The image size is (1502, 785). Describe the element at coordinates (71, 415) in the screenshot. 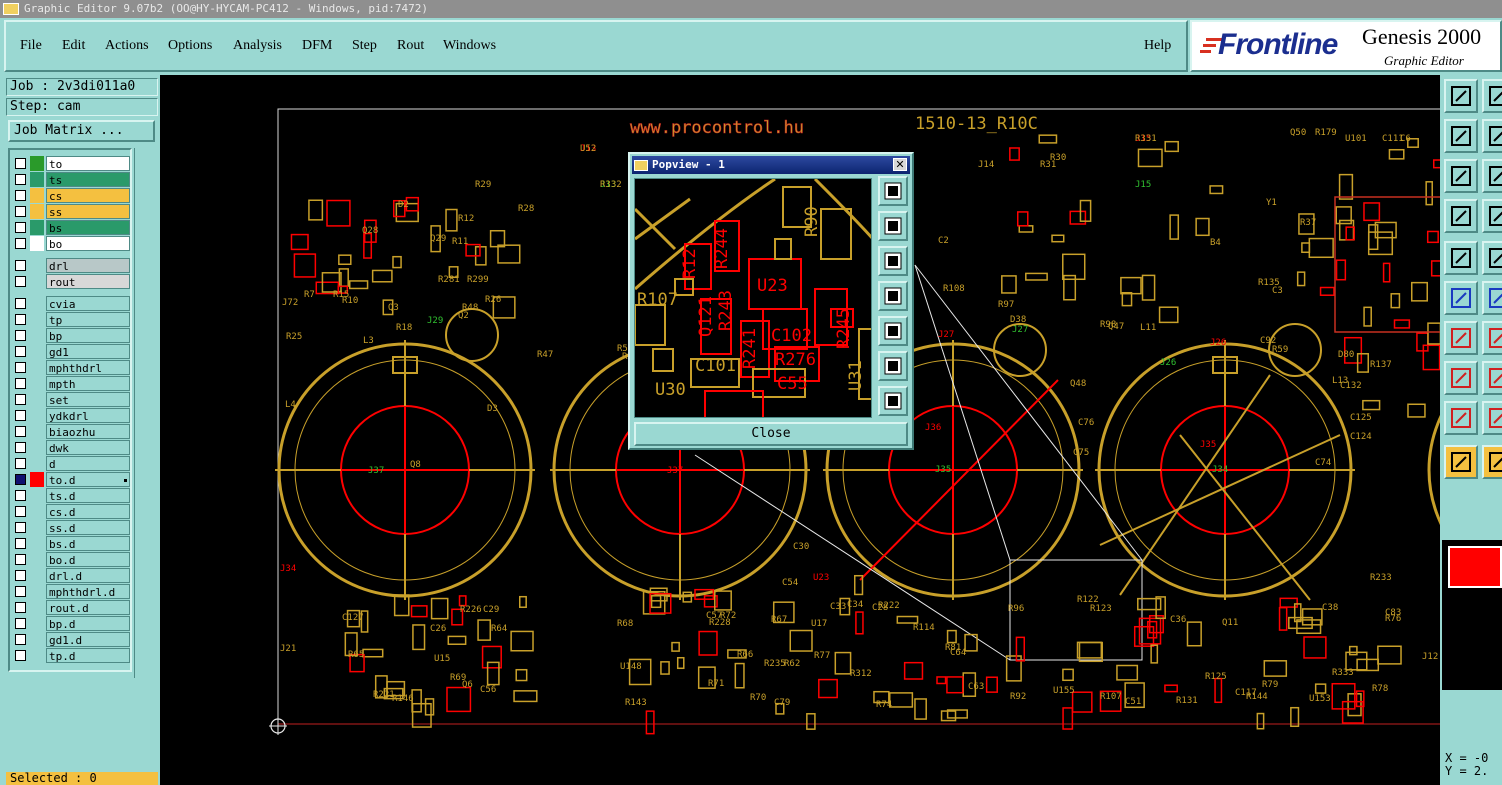

I see `layer-row-ydkdrl: ydkdrl` at that location.